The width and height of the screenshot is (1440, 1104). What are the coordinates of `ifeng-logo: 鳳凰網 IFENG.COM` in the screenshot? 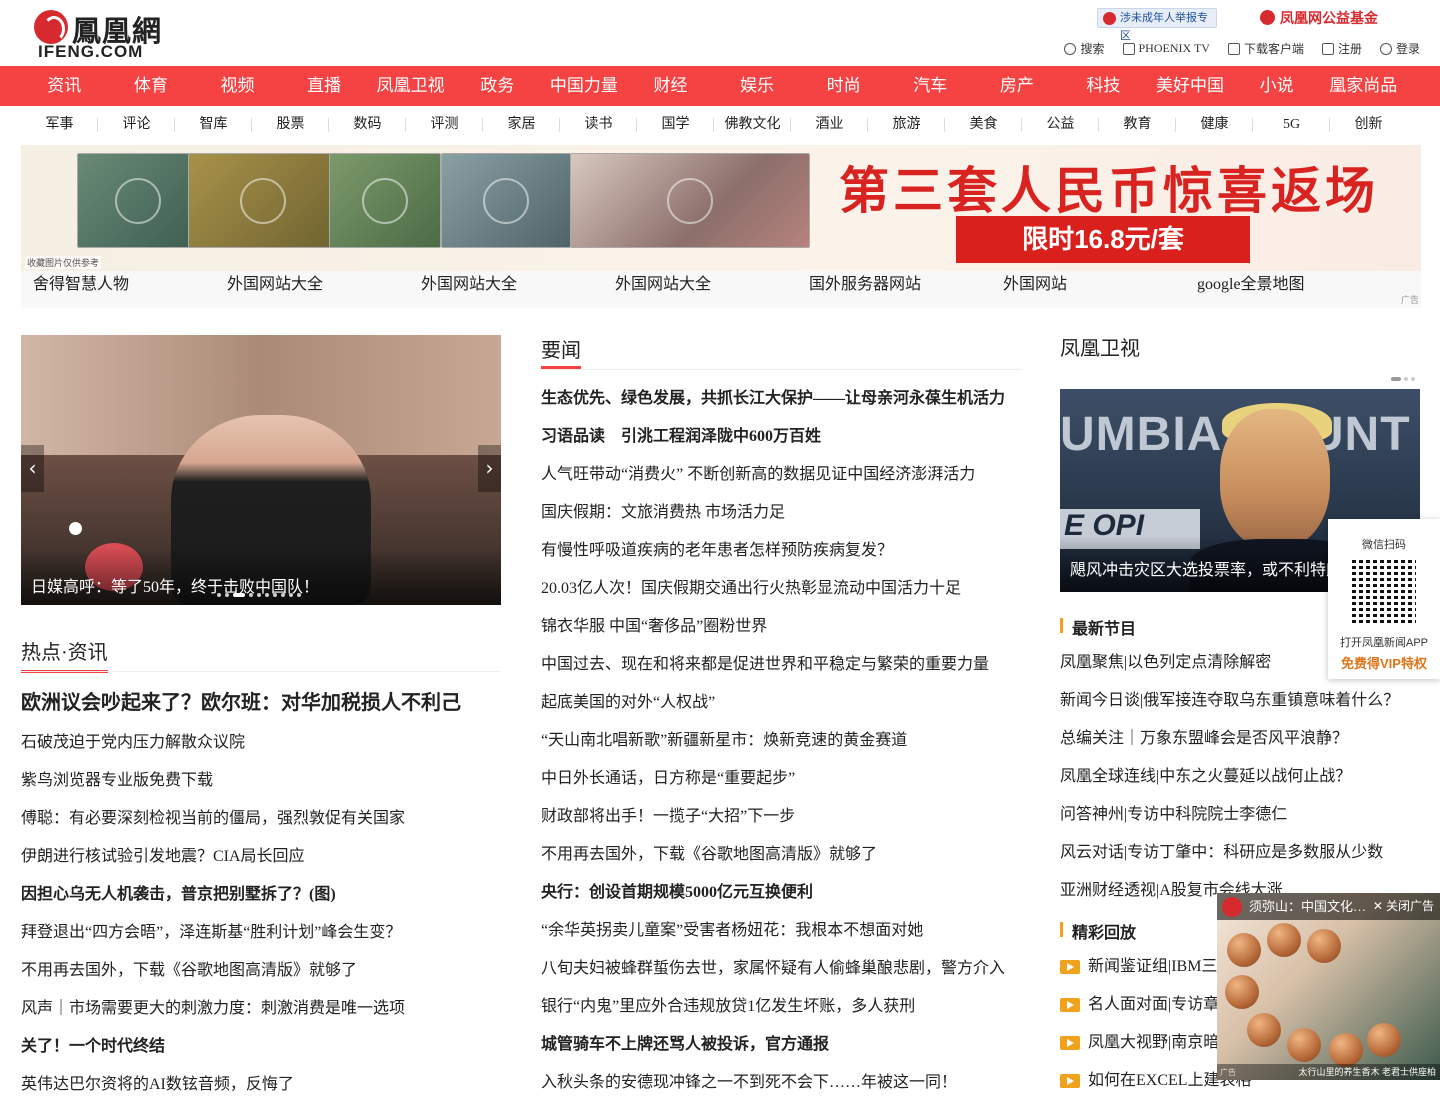 It's located at (104, 34).